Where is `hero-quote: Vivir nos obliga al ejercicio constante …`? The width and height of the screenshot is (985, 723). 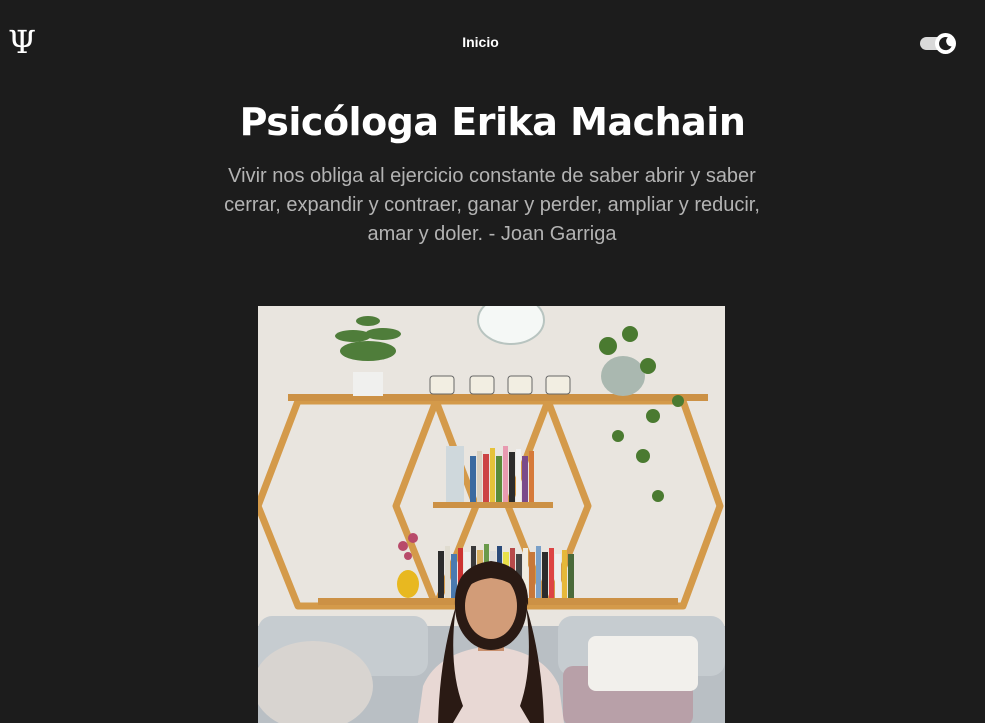
hero-quote: Vivir nos obliga al ejercicio constante … is located at coordinates (492, 205).